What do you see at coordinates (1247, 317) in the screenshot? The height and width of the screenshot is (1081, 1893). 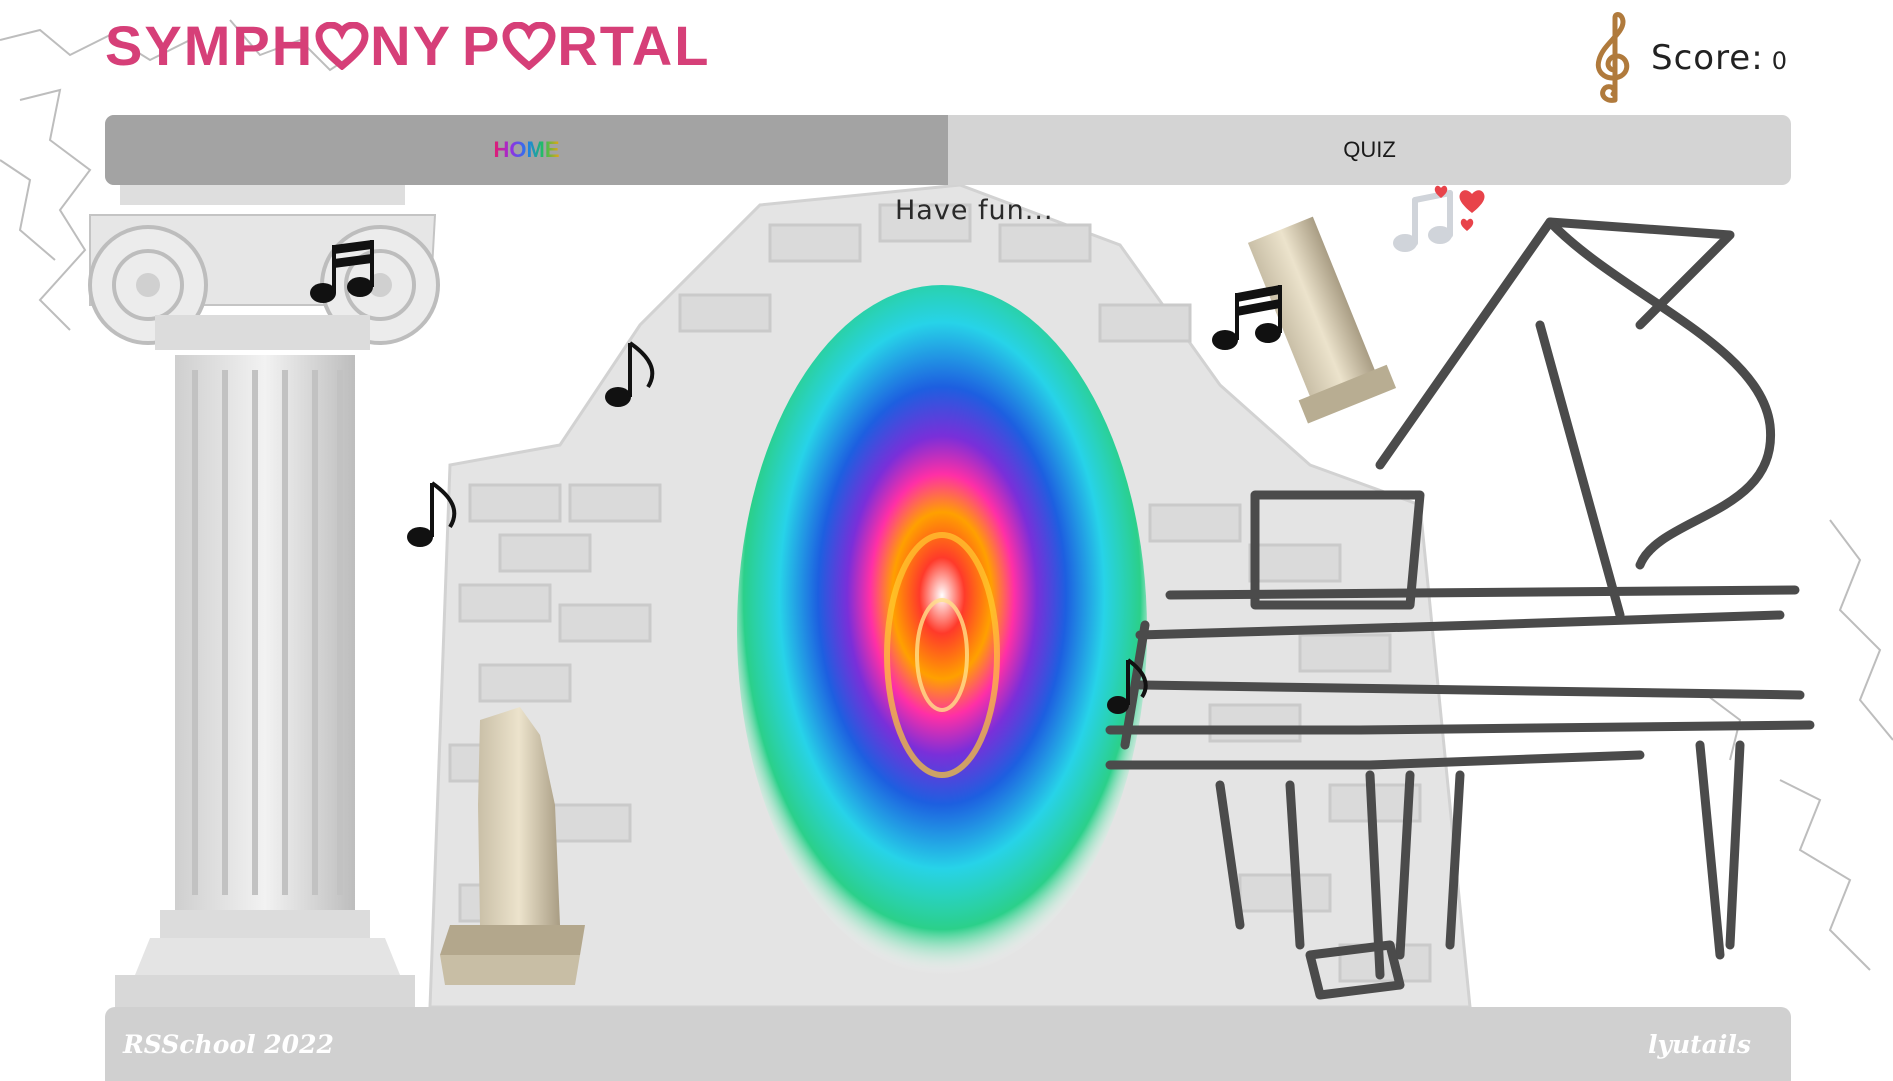 I see `beamed-notes-icon` at bounding box center [1247, 317].